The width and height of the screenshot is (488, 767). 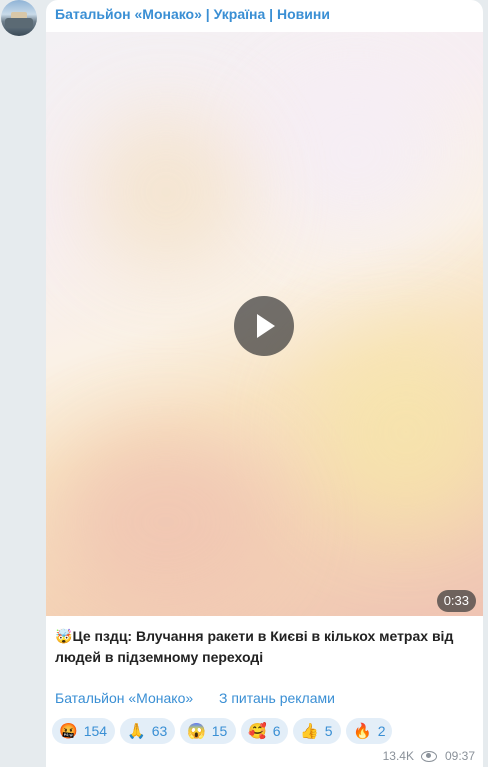 What do you see at coordinates (147, 731) in the screenshot?
I see `reaction-pray: 🙏 63` at bounding box center [147, 731].